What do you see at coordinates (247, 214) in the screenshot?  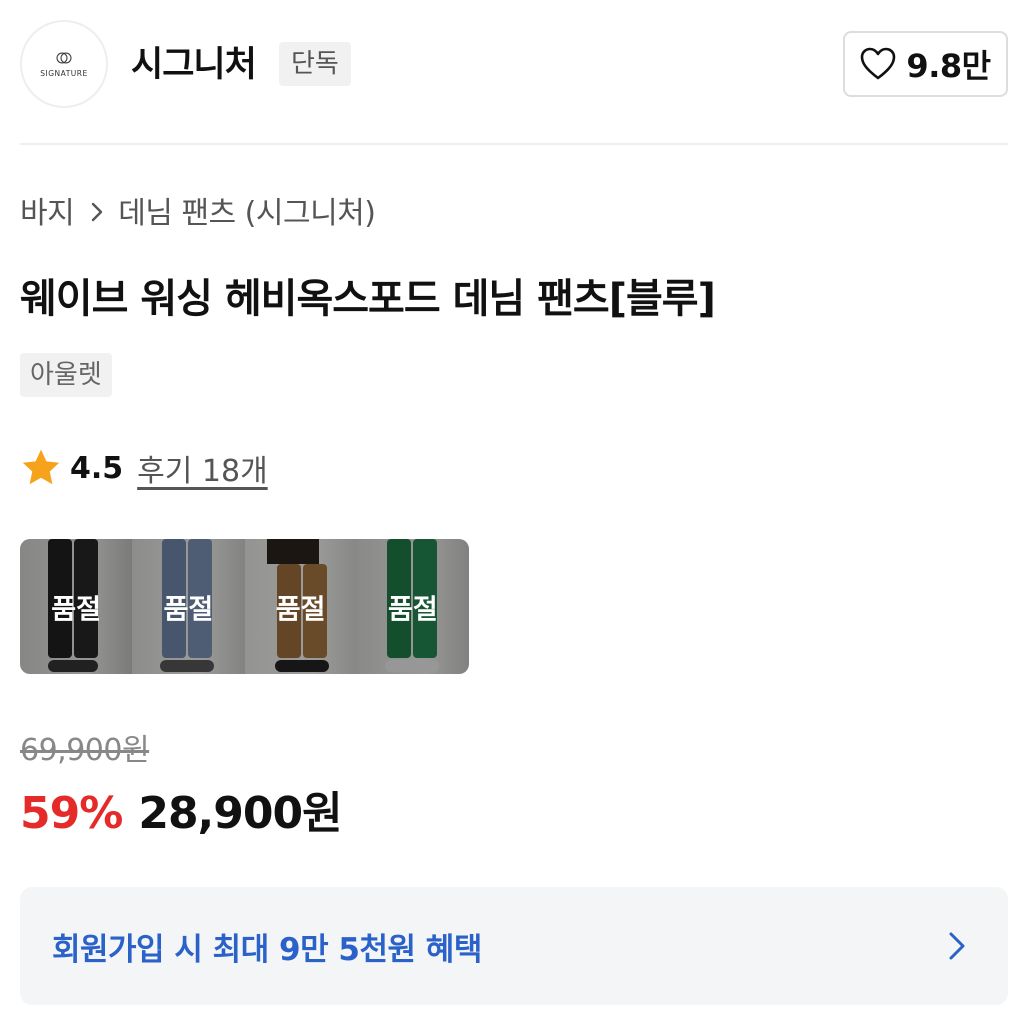 I see `breadcrumb-item-denim: 데님 팬츠 (시그니처)` at bounding box center [247, 214].